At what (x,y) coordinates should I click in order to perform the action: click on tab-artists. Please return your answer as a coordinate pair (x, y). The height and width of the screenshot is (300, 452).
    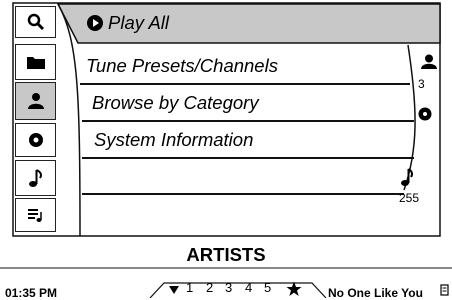
    Looking at the image, I should click on (35, 101).